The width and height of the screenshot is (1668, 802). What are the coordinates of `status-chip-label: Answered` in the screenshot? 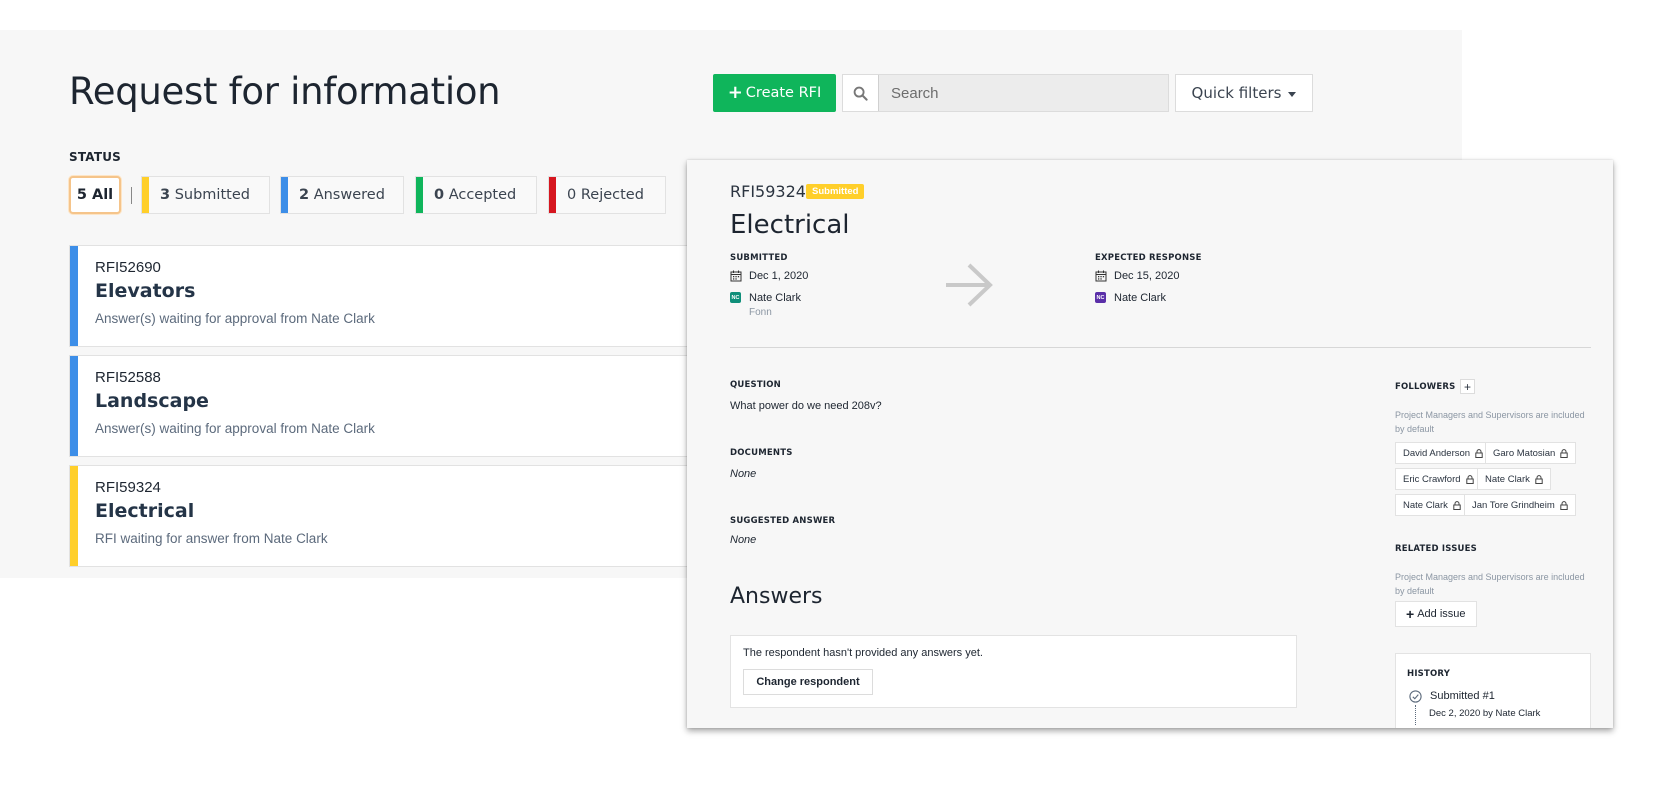 It's located at (349, 195).